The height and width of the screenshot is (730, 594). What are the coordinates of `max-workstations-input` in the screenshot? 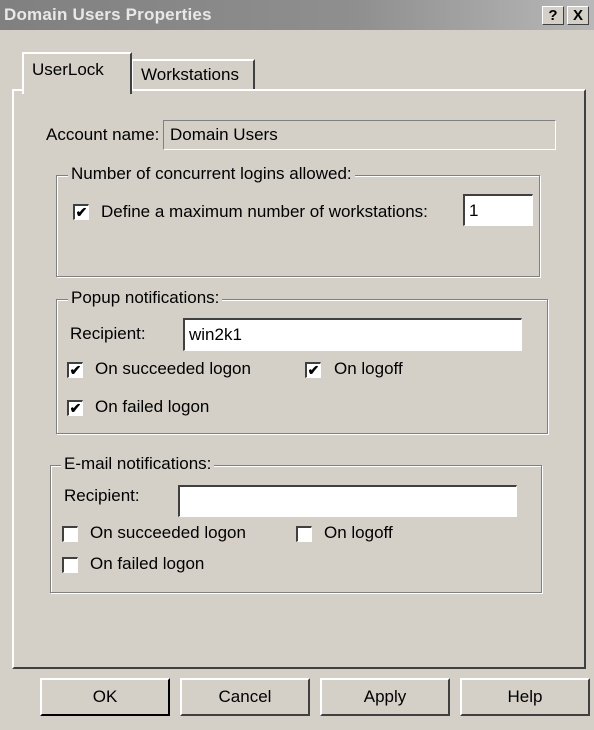 It's located at (498, 210).